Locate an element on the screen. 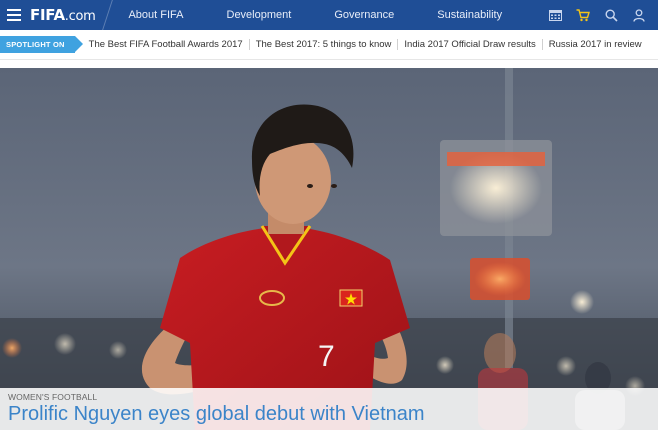  spotlight-link-india-2017-draw: India 2017 Official Draw results is located at coordinates (470, 44).